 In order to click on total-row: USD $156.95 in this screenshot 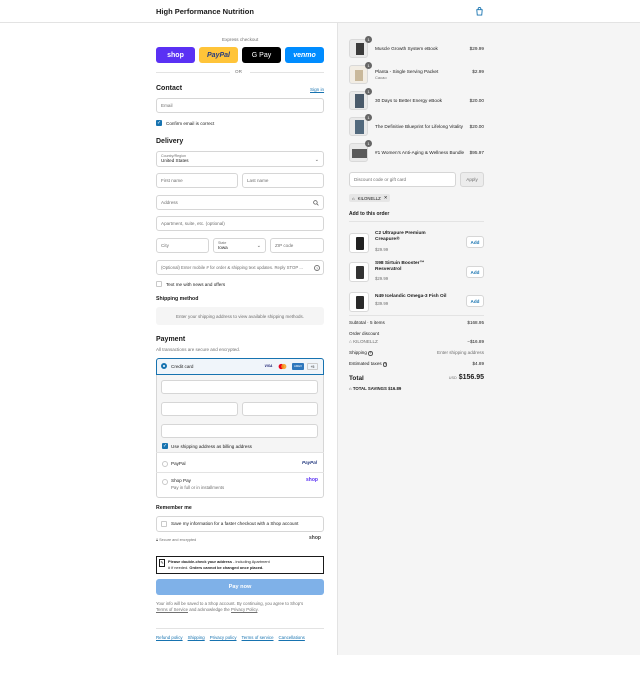, I will do `click(466, 377)`.